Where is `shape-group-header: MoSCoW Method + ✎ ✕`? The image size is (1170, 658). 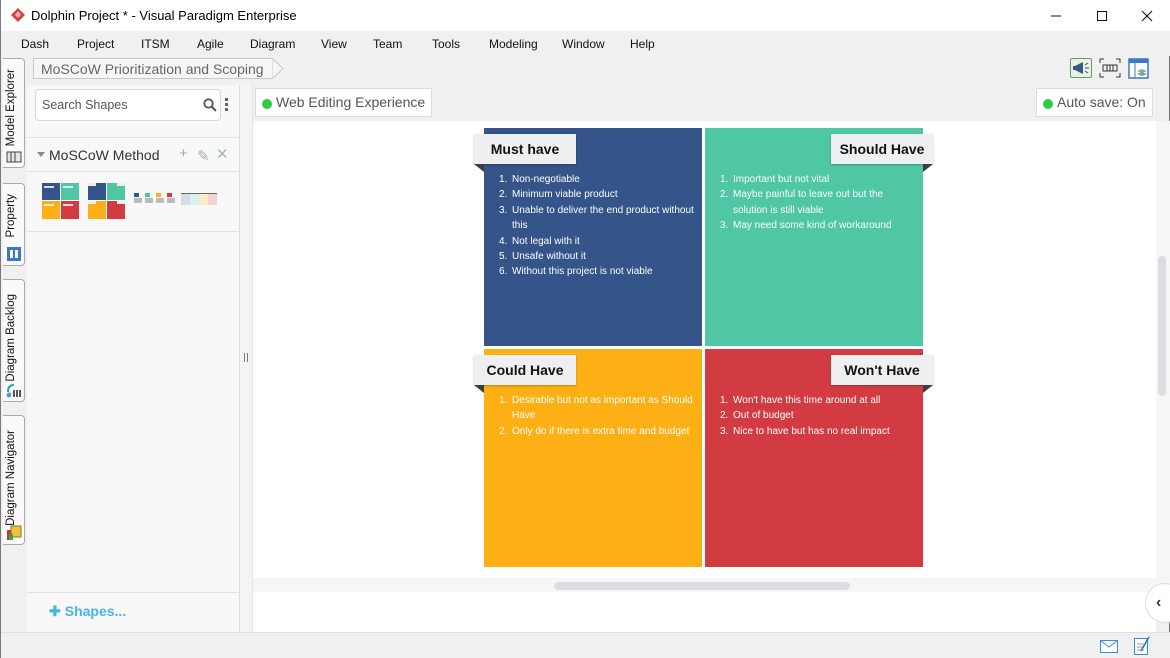
shape-group-header: MoSCoW Method + ✎ ✕ is located at coordinates (133, 154).